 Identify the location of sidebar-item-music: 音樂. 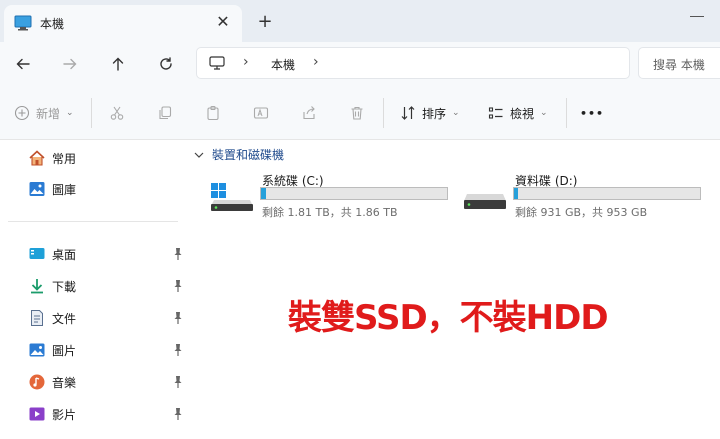
(108, 382).